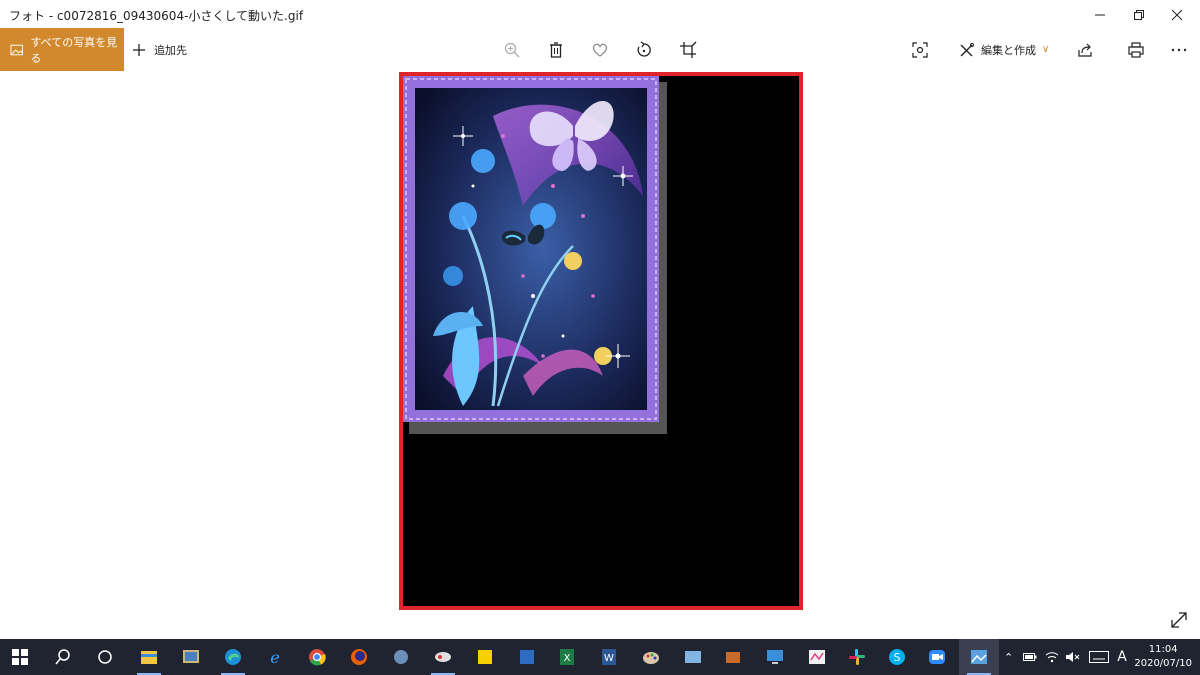 The height and width of the screenshot is (675, 1200). What do you see at coordinates (1008, 657) in the screenshot?
I see `chevron-up-icon: ⌃` at bounding box center [1008, 657].